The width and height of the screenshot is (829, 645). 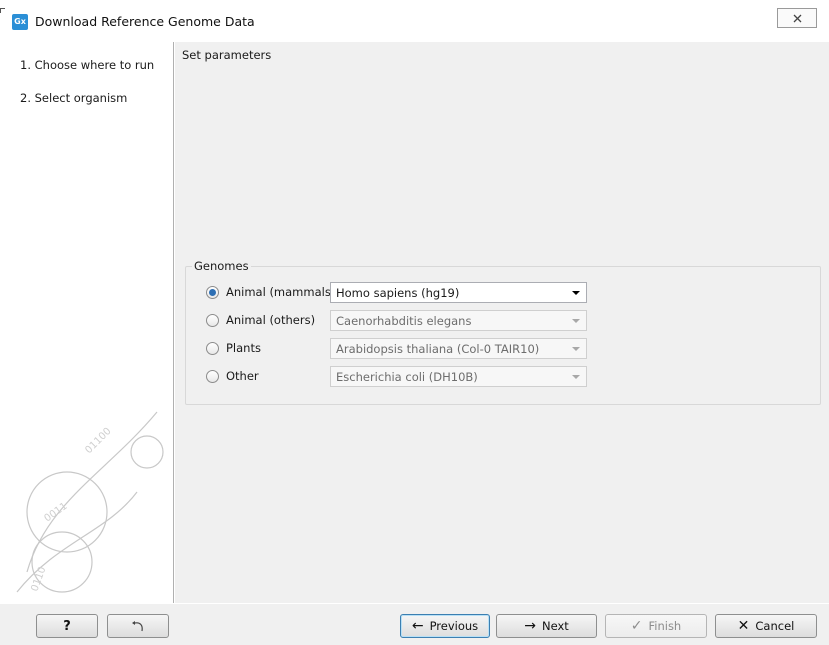 I want to click on radio-plants, so click(x=212, y=348).